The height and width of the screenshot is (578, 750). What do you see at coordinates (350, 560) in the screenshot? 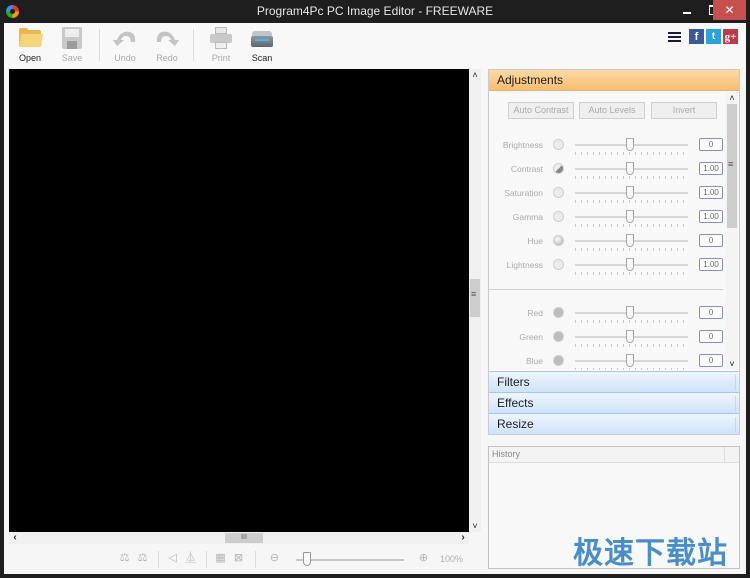
I see `zoom-slider-track` at bounding box center [350, 560].